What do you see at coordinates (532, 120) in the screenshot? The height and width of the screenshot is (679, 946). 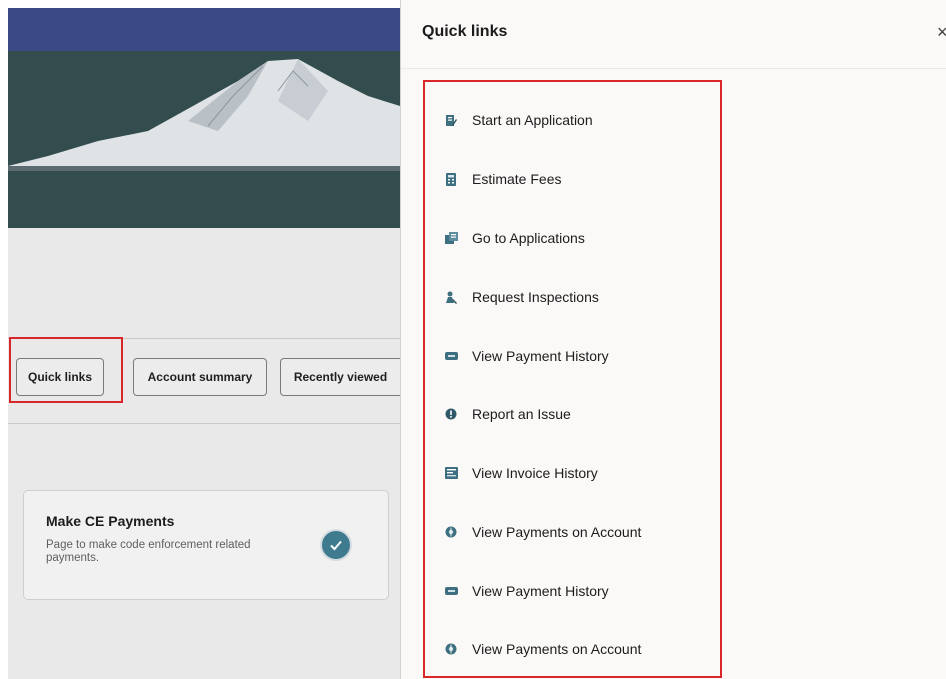 I see `link-label: Start an Application` at bounding box center [532, 120].